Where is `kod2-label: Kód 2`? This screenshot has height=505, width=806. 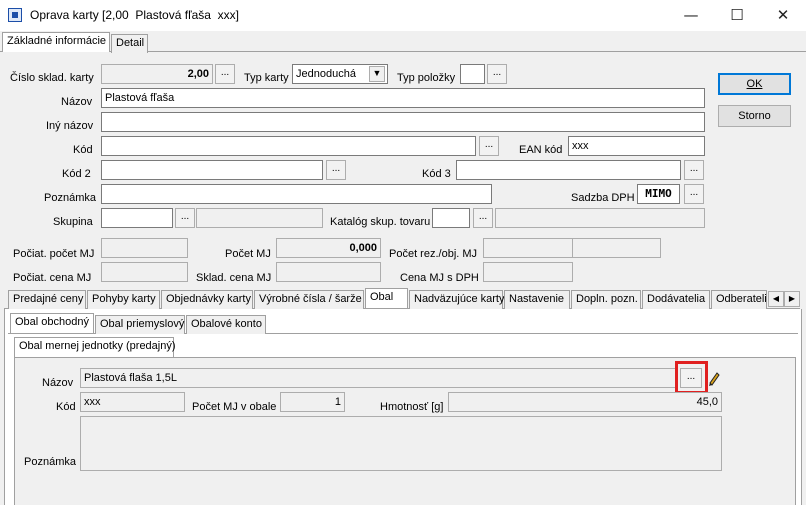 kod2-label: Kód 2 is located at coordinates (76, 174).